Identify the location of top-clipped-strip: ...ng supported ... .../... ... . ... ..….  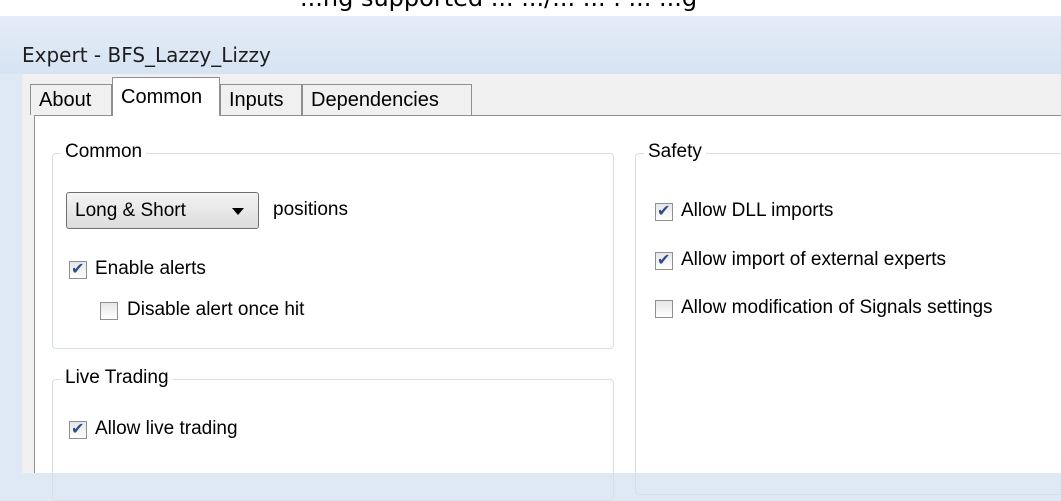
(530, 8).